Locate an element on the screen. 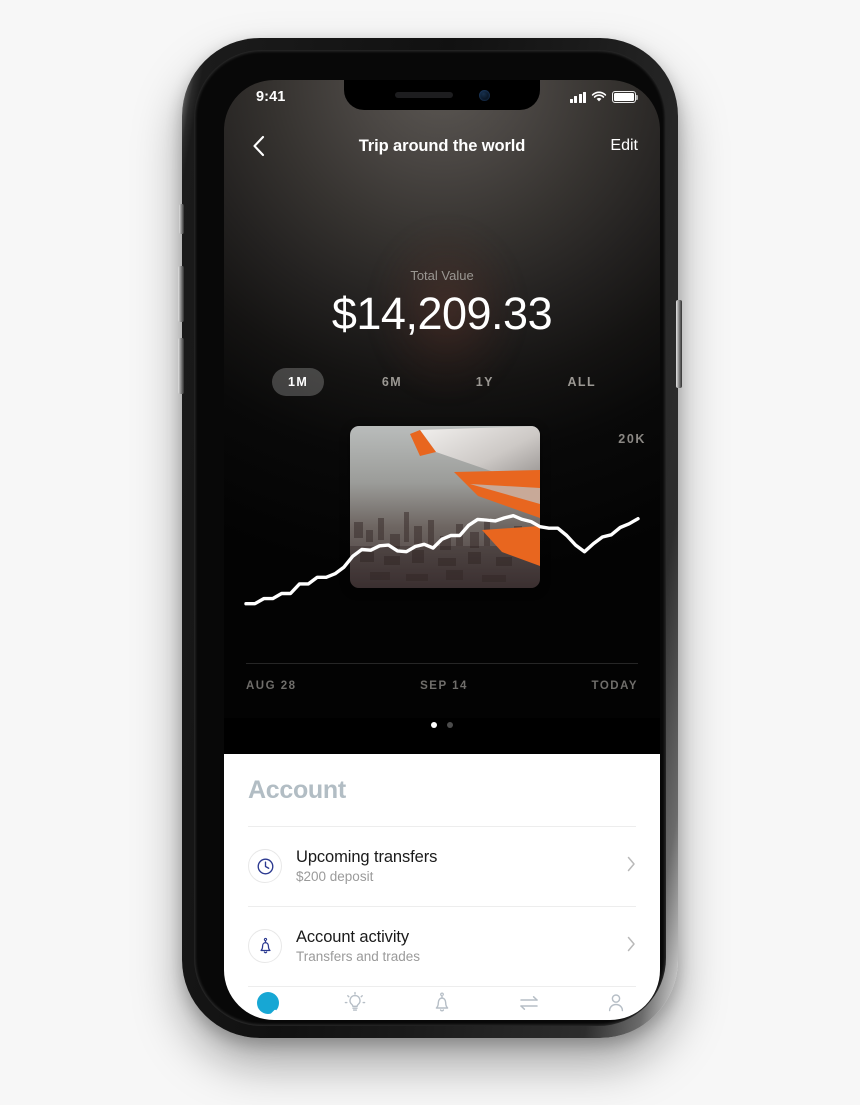 This screenshot has height=1105, width=860. person-icon is located at coordinates (616, 1003).